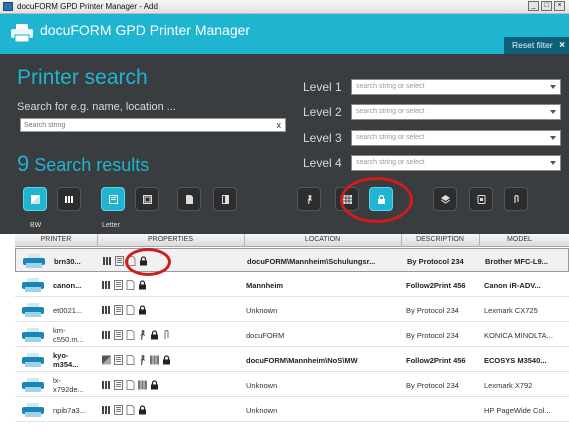  I want to click on search-field: x, so click(153, 125).